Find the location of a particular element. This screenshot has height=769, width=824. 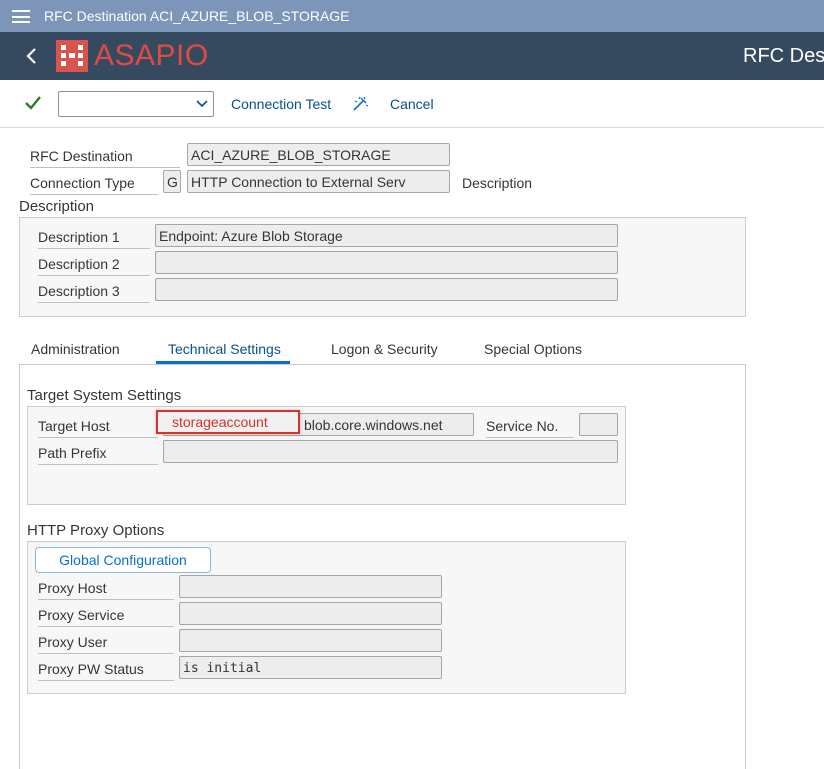

description-1-label: Description 1 is located at coordinates (94, 239).